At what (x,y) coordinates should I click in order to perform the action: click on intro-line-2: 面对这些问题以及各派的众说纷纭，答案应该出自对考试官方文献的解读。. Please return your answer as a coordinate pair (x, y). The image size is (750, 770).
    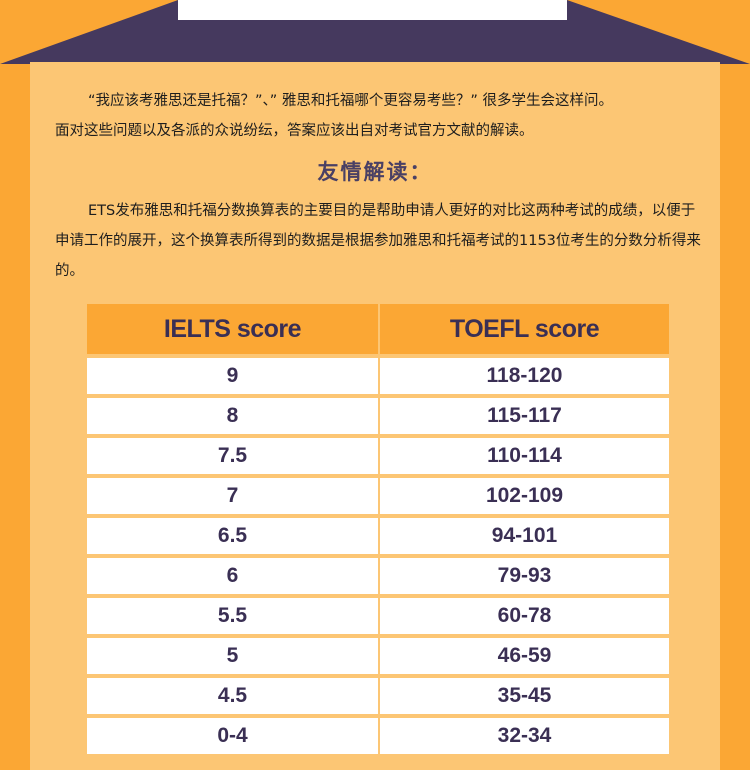
    Looking at the image, I should click on (294, 131).